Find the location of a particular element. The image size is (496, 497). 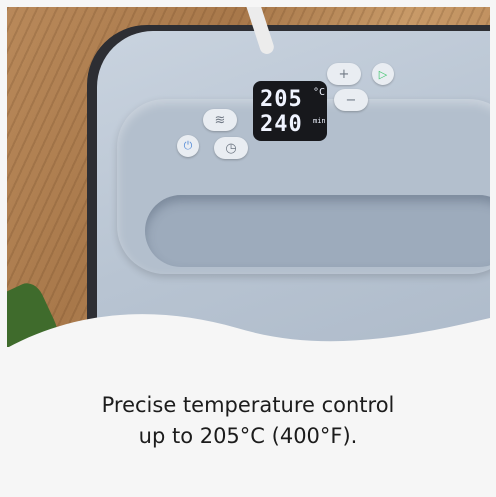

heat-mode-button: ≋ is located at coordinates (220, 120).